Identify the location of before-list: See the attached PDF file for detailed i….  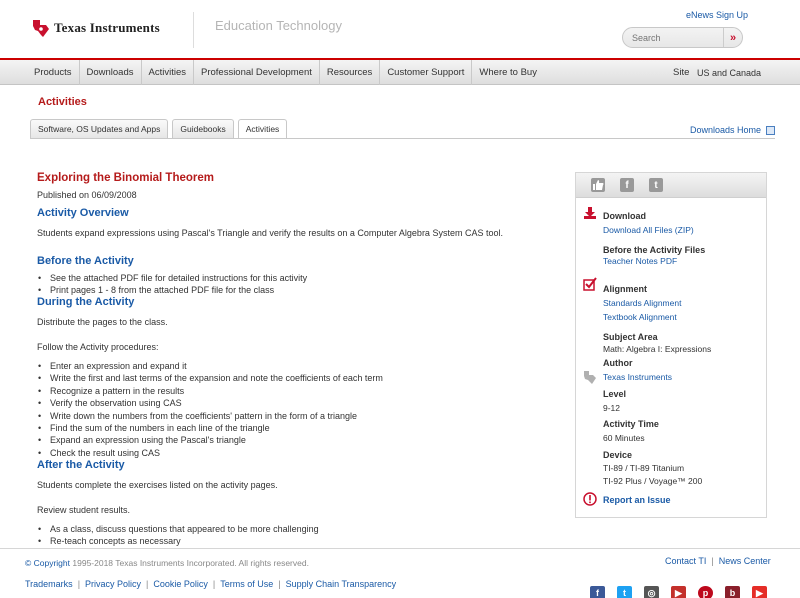
(172, 284).